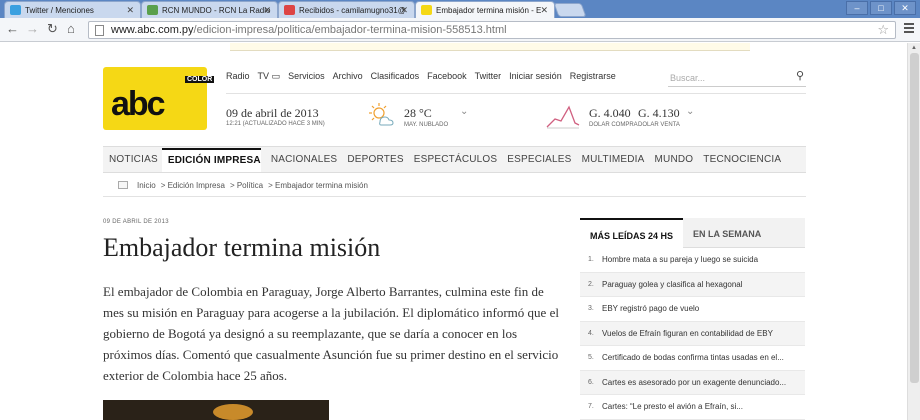 The width and height of the screenshot is (920, 420). I want to click on item-number: 4., so click(591, 333).